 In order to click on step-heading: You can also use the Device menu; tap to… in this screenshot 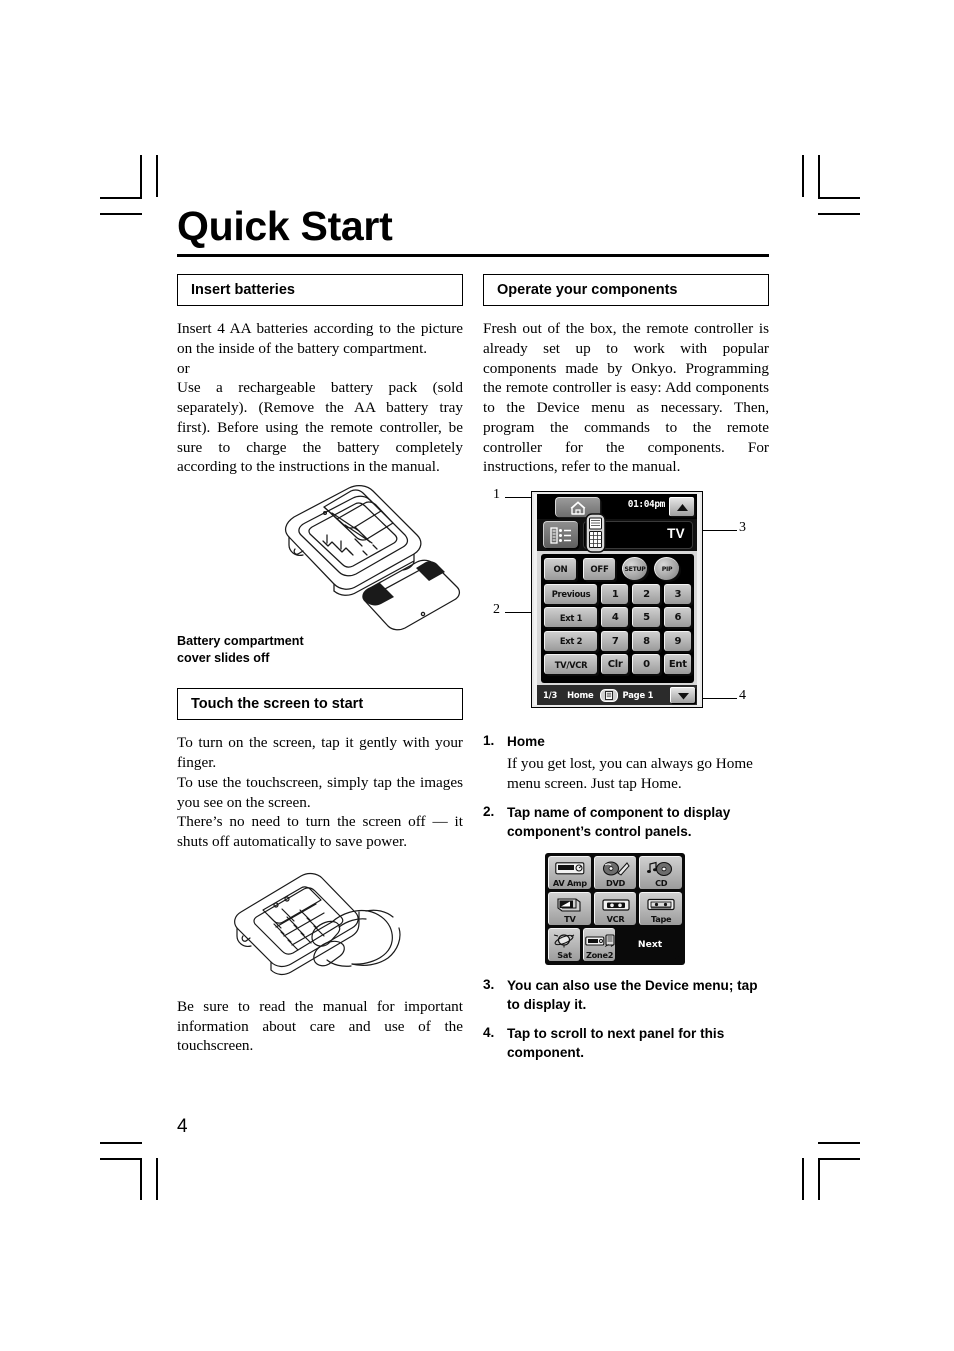, I will do `click(632, 994)`.